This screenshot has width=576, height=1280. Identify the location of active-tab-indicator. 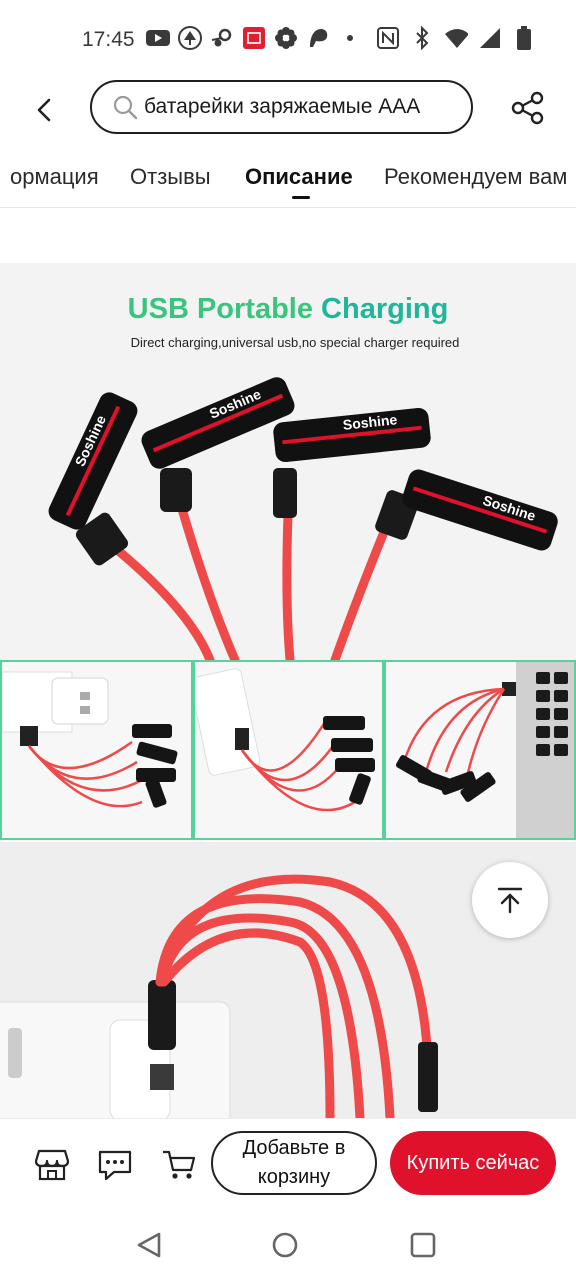
(301, 197).